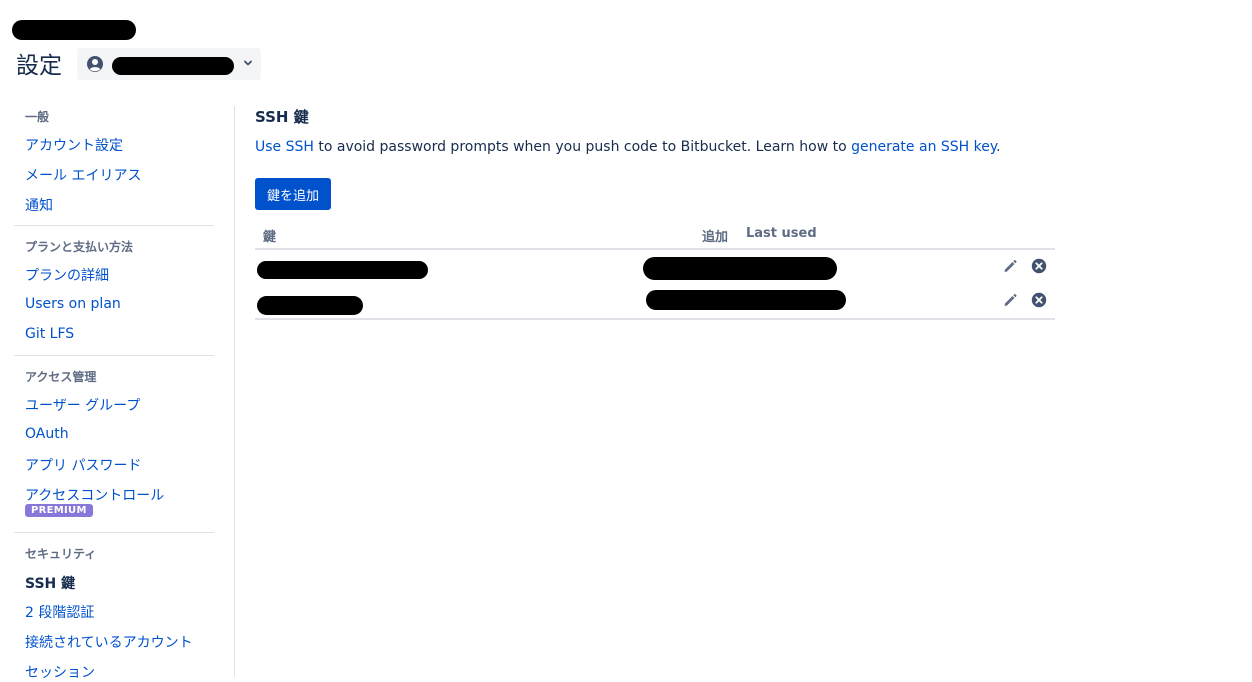 The height and width of the screenshot is (682, 1252). Describe the element at coordinates (248, 63) in the screenshot. I see `chevron-down-icon` at that location.